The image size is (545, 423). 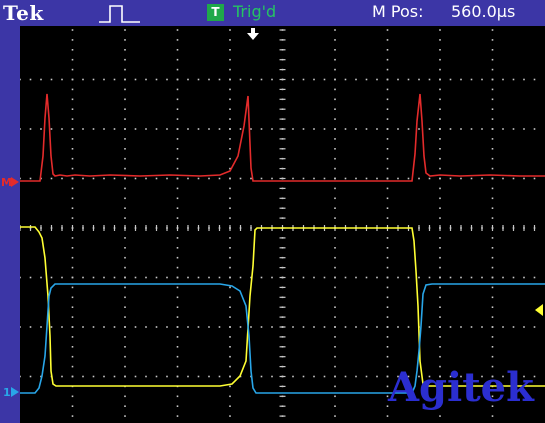 I want to click on math-channel-marker: M, so click(x=10, y=182).